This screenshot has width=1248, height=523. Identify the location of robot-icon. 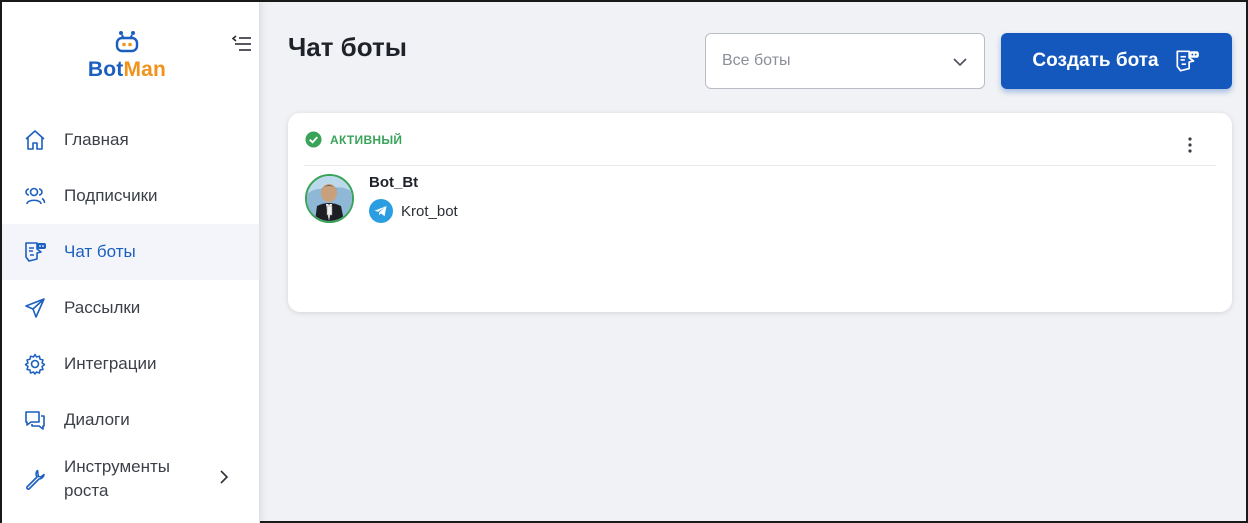
(127, 42).